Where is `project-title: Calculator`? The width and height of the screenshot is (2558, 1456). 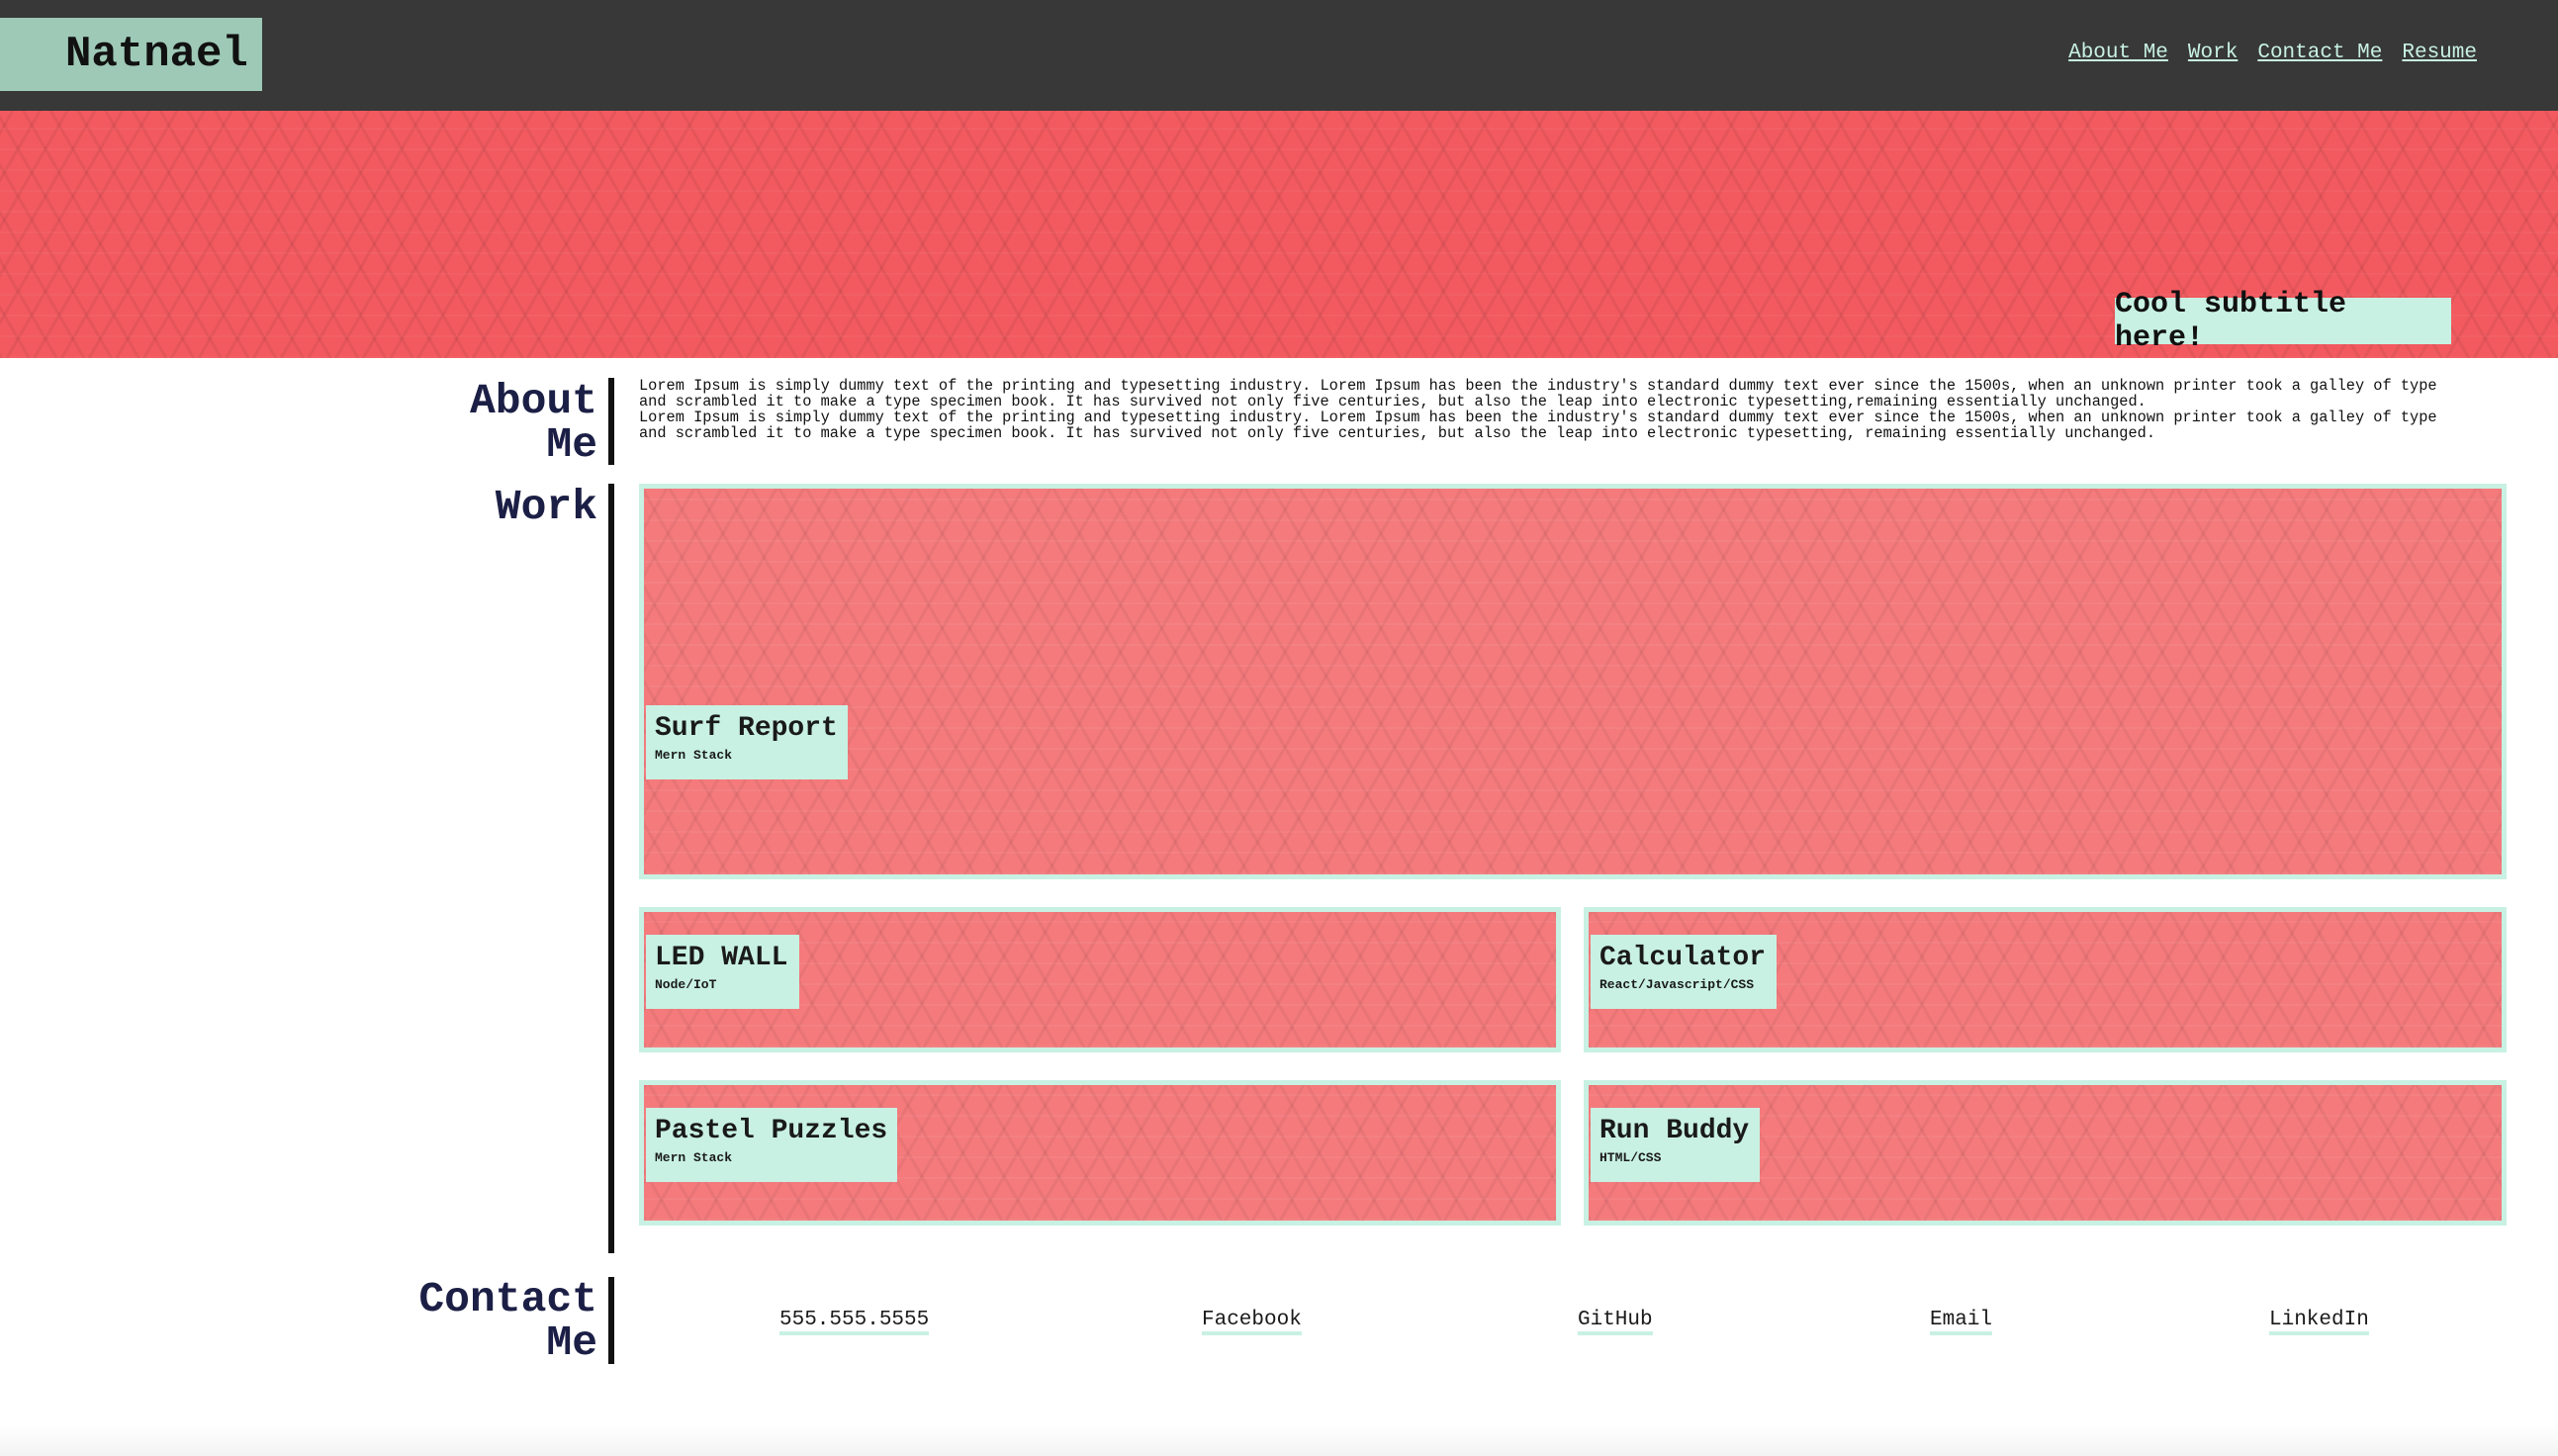
project-title: Calculator is located at coordinates (1683, 958).